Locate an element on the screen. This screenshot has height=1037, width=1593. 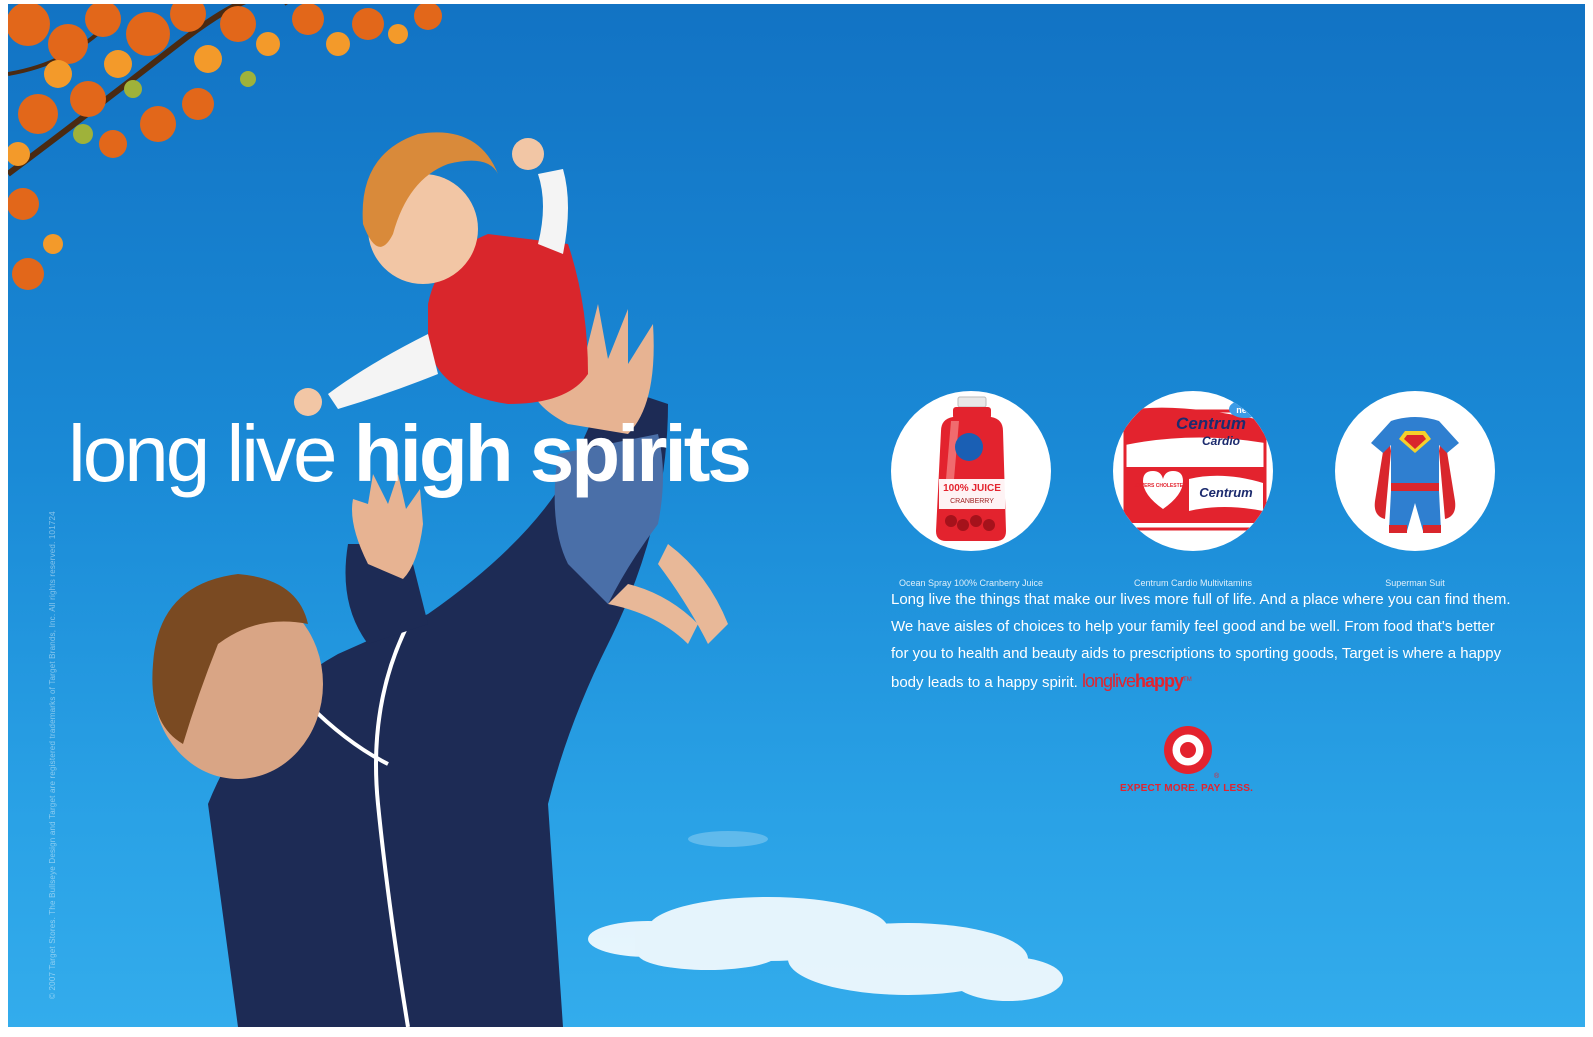
centrum-badge: new is located at coordinates (1245, 410).